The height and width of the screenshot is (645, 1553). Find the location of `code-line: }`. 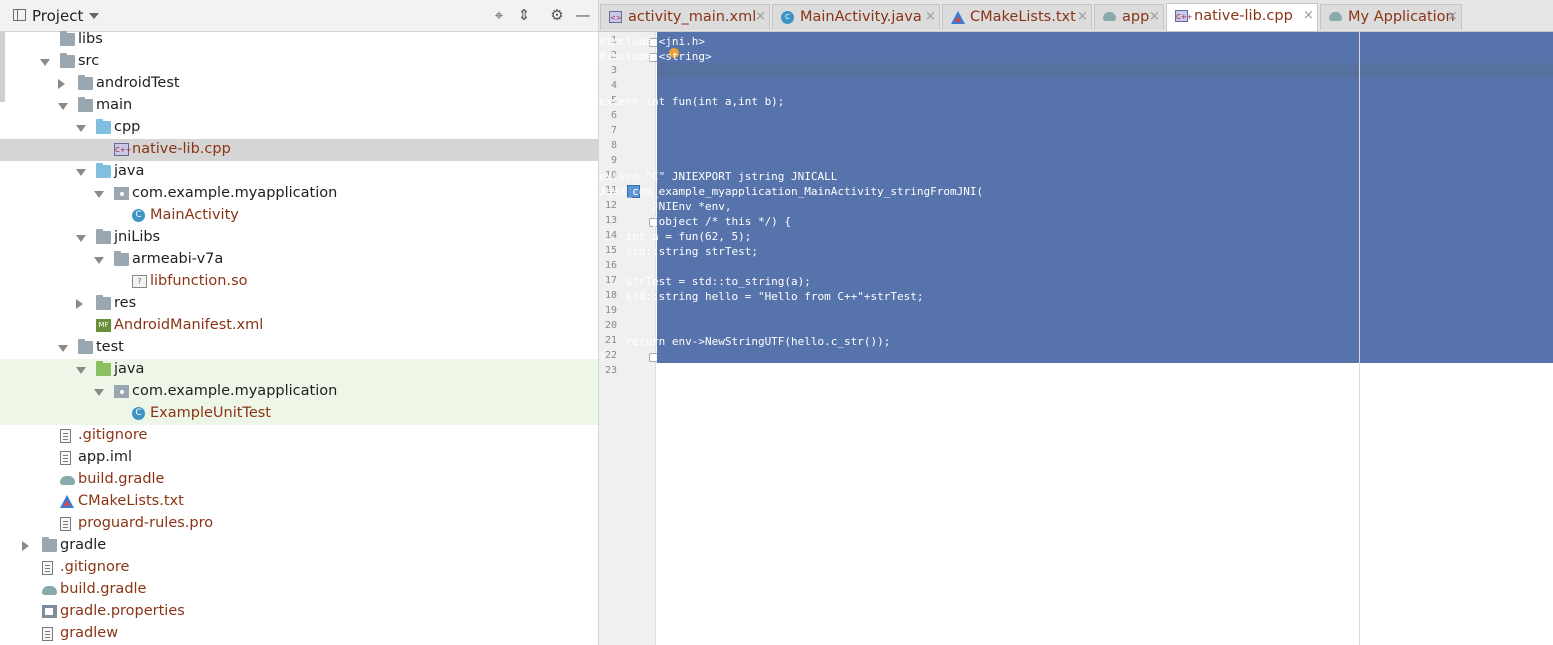

code-line: } is located at coordinates (602, 356).